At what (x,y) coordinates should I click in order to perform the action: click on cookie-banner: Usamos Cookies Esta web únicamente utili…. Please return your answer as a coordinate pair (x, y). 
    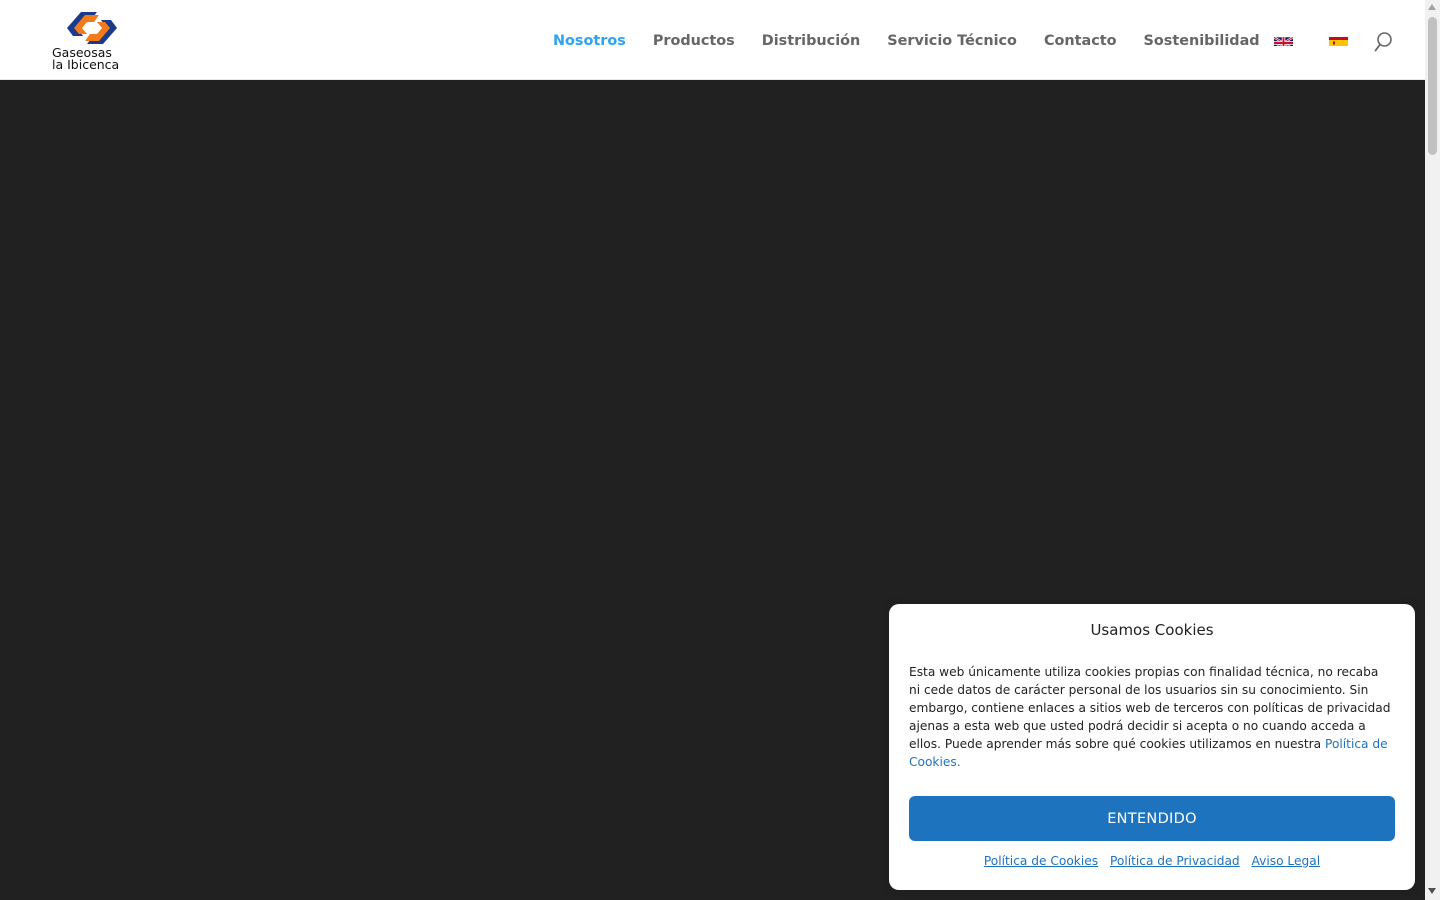
    Looking at the image, I should click on (1152, 747).